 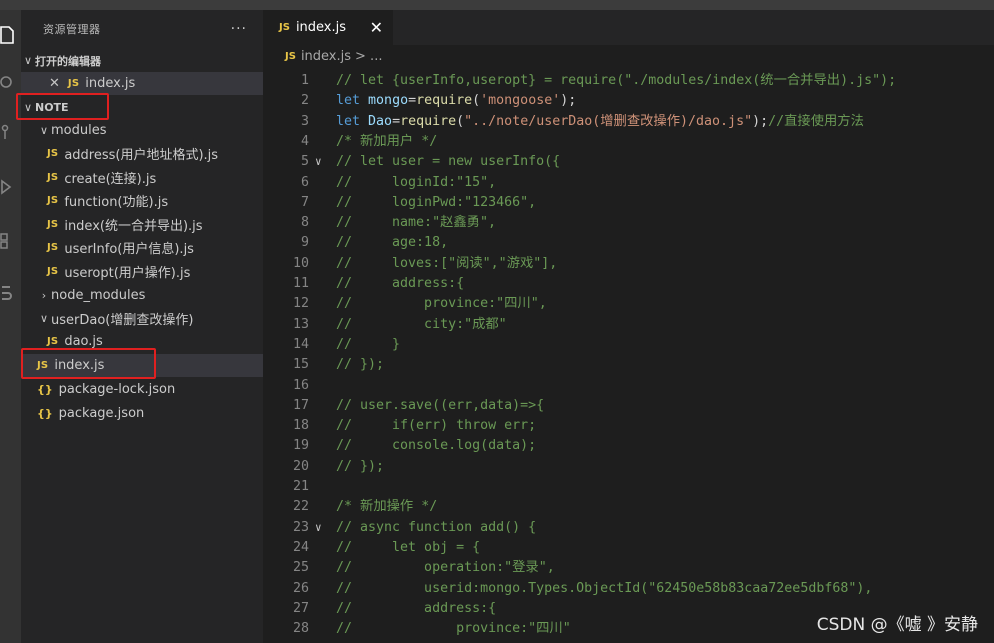 I want to click on open-editor-item: ✕ JS index.js, so click(x=142, y=83).